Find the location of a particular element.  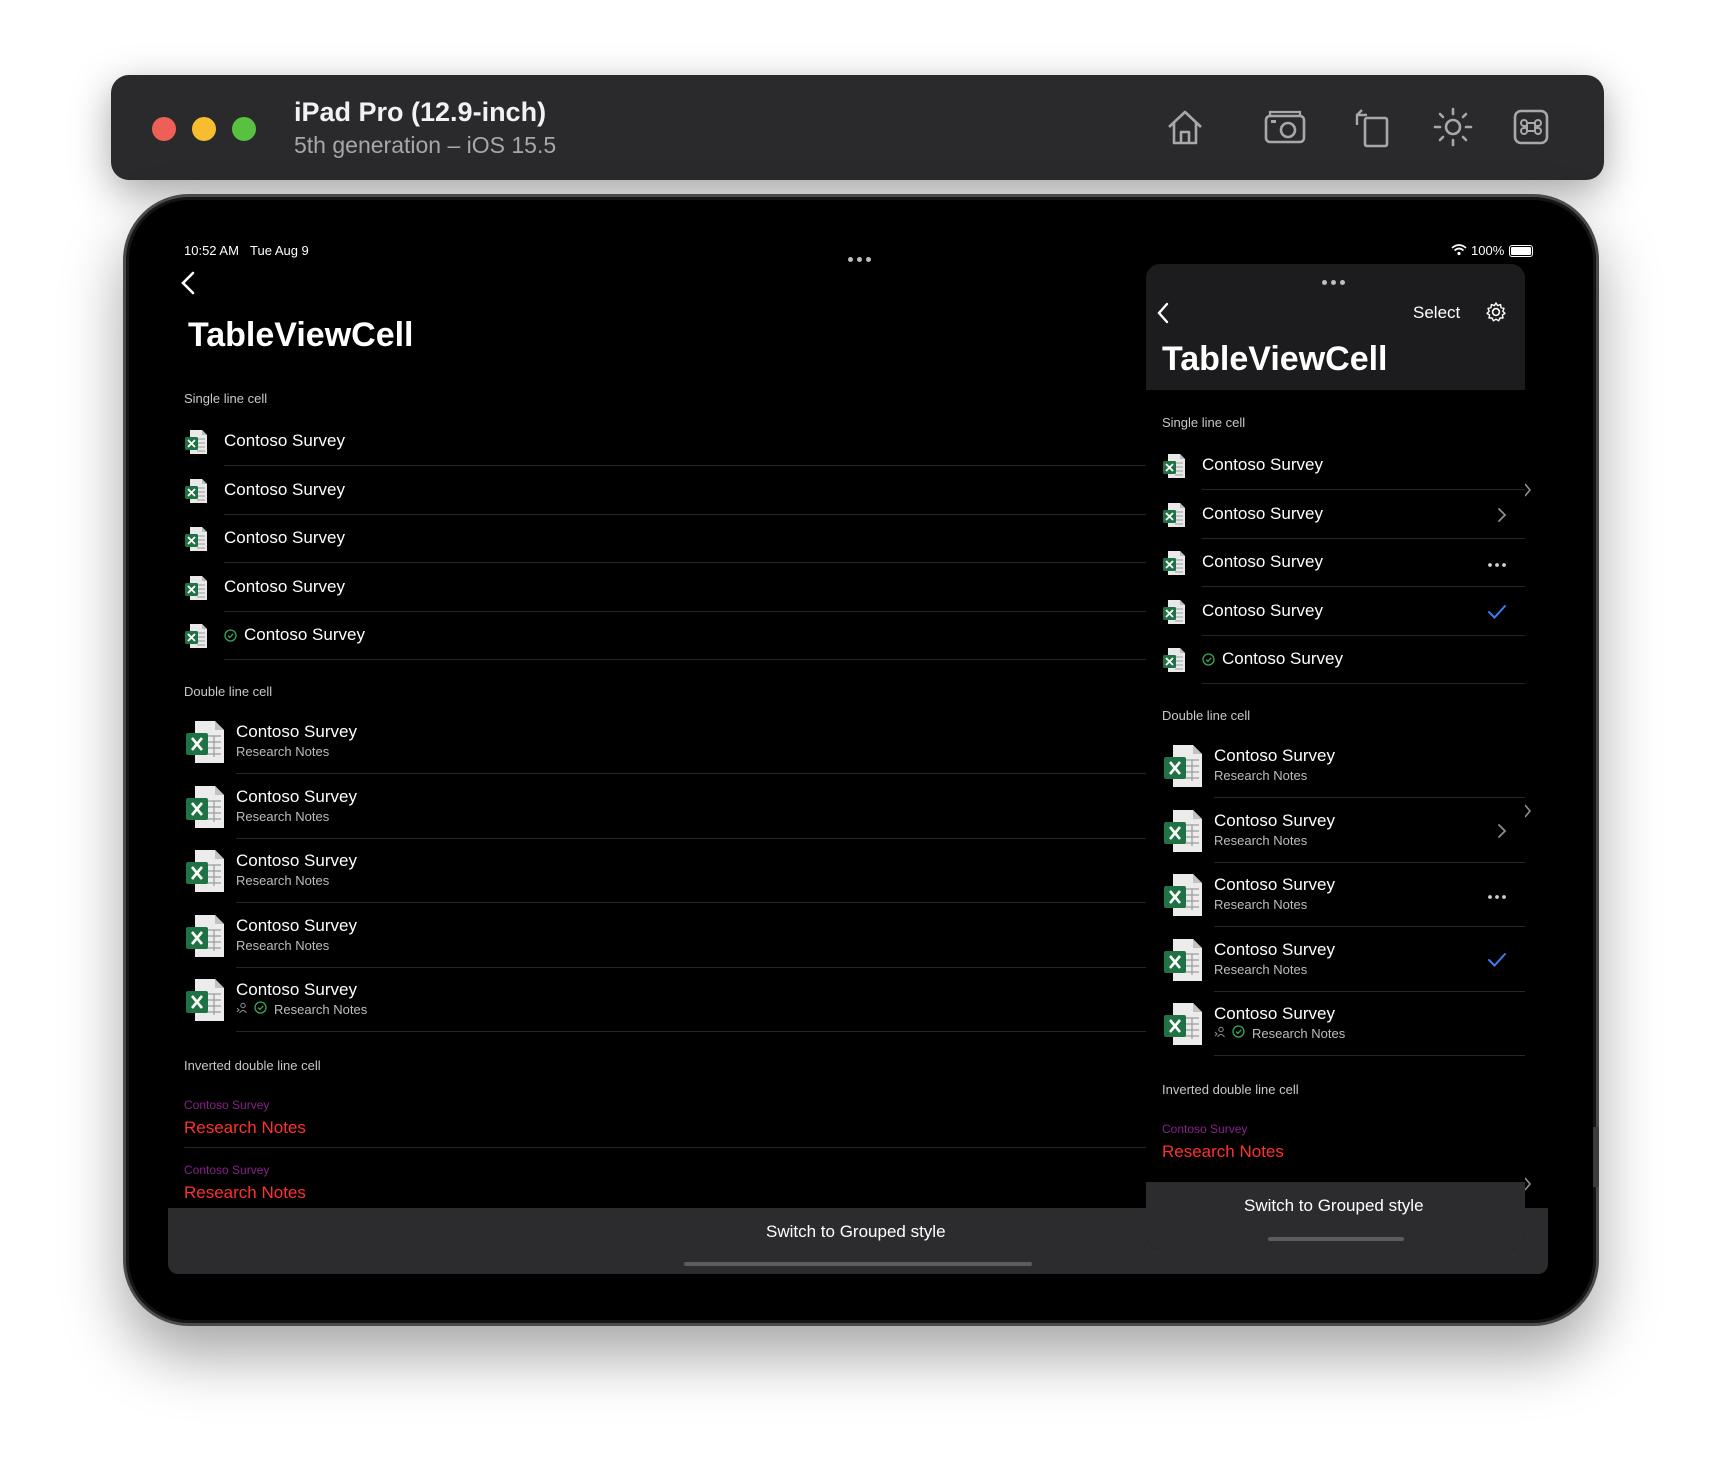

multitasking-dots-icon is located at coordinates (859, 258).